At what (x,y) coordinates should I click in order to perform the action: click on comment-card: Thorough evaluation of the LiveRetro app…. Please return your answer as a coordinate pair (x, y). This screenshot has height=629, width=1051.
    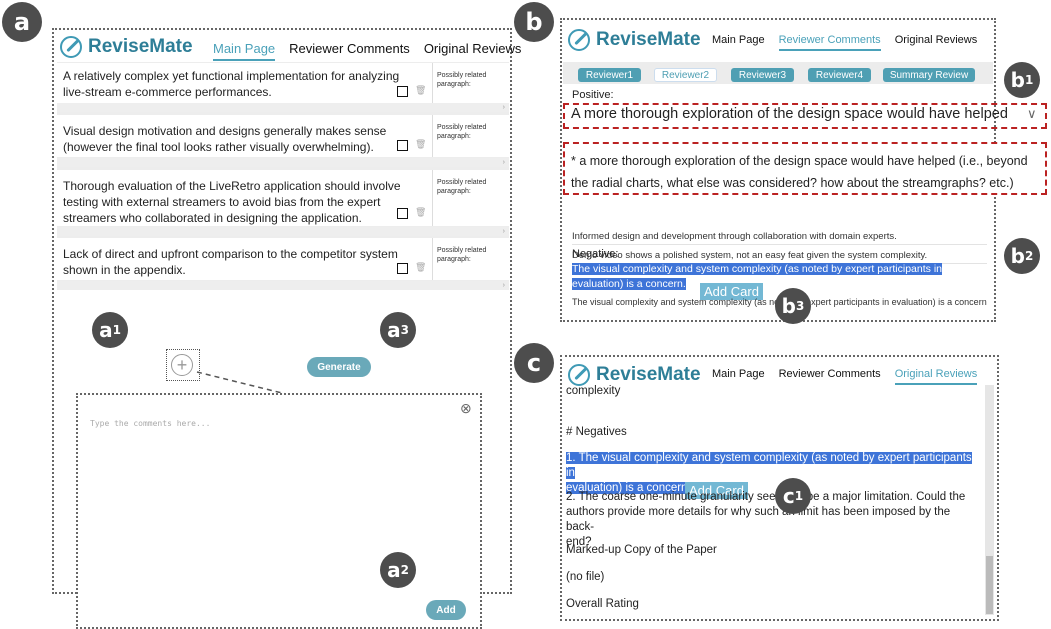
    Looking at the image, I should click on (283, 198).